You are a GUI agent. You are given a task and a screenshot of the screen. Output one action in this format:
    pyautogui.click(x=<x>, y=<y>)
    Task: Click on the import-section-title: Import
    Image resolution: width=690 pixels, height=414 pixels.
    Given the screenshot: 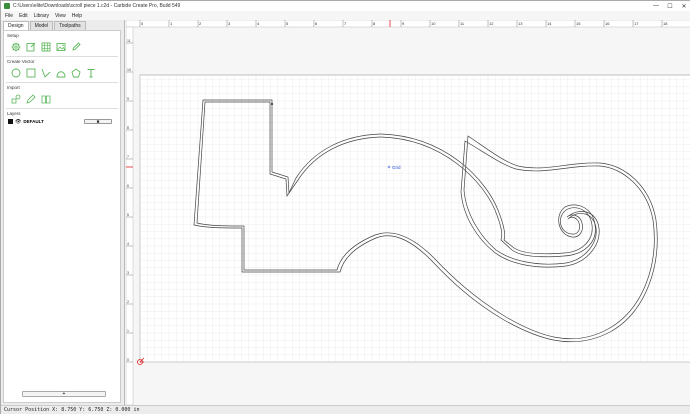 What is the action you would take?
    pyautogui.click(x=13, y=87)
    